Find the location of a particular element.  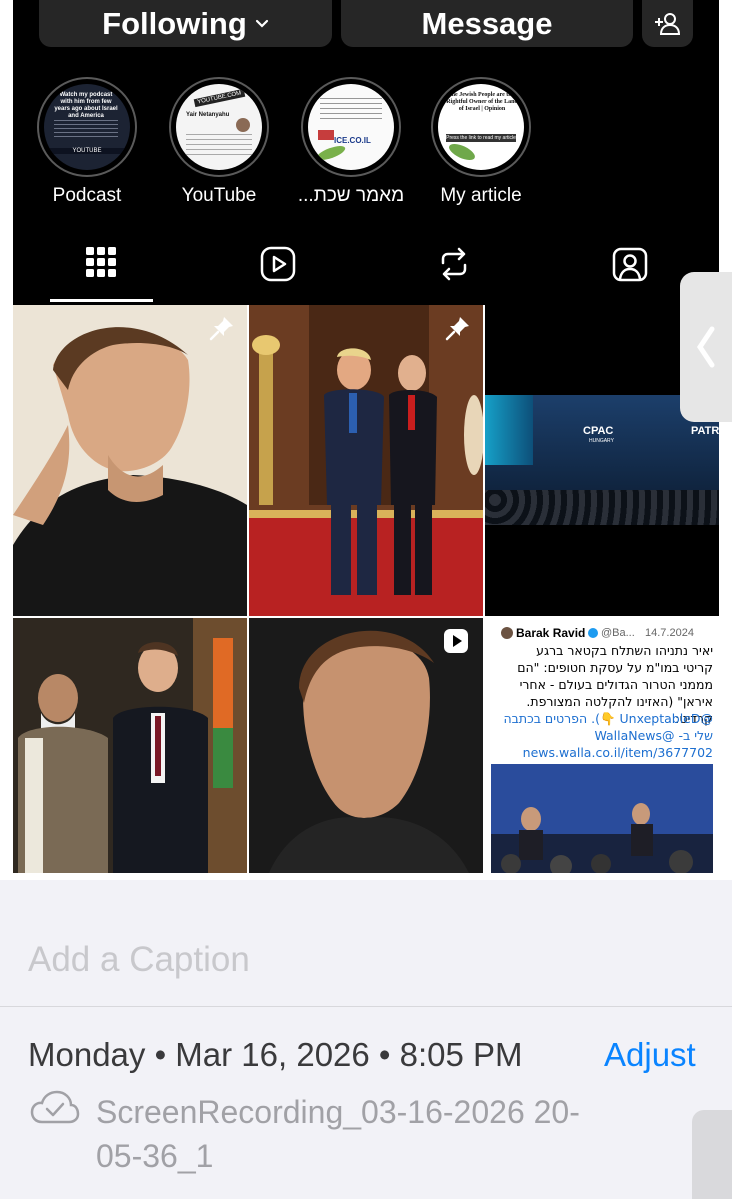

highlight-article-hebrew: ICE.CO.IL ...מאמר שכת is located at coordinates (351, 142).